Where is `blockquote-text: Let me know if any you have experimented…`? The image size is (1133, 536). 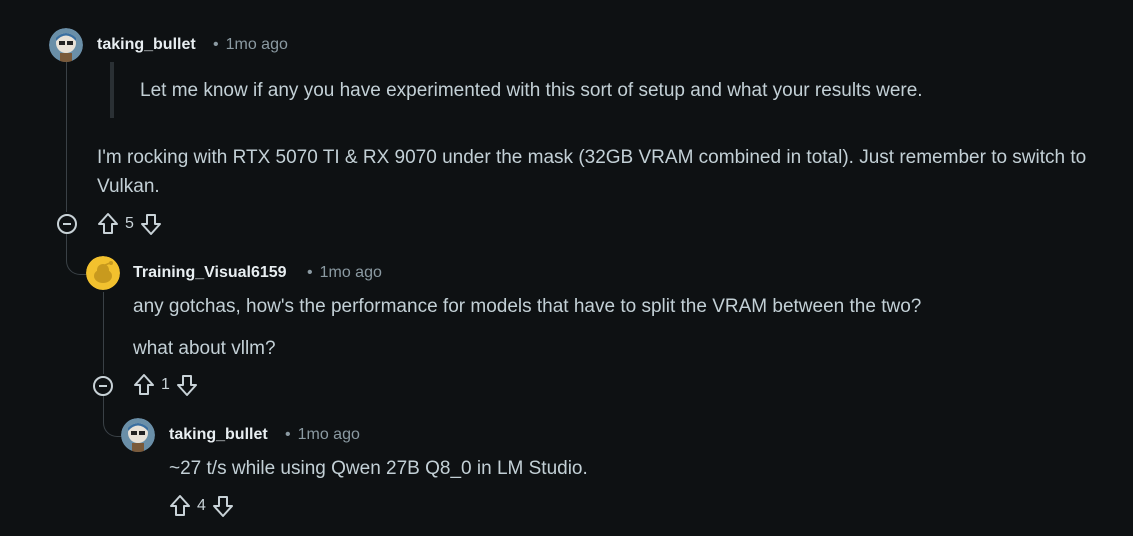
blockquote-text: Let me know if any you have experimented… is located at coordinates (531, 90).